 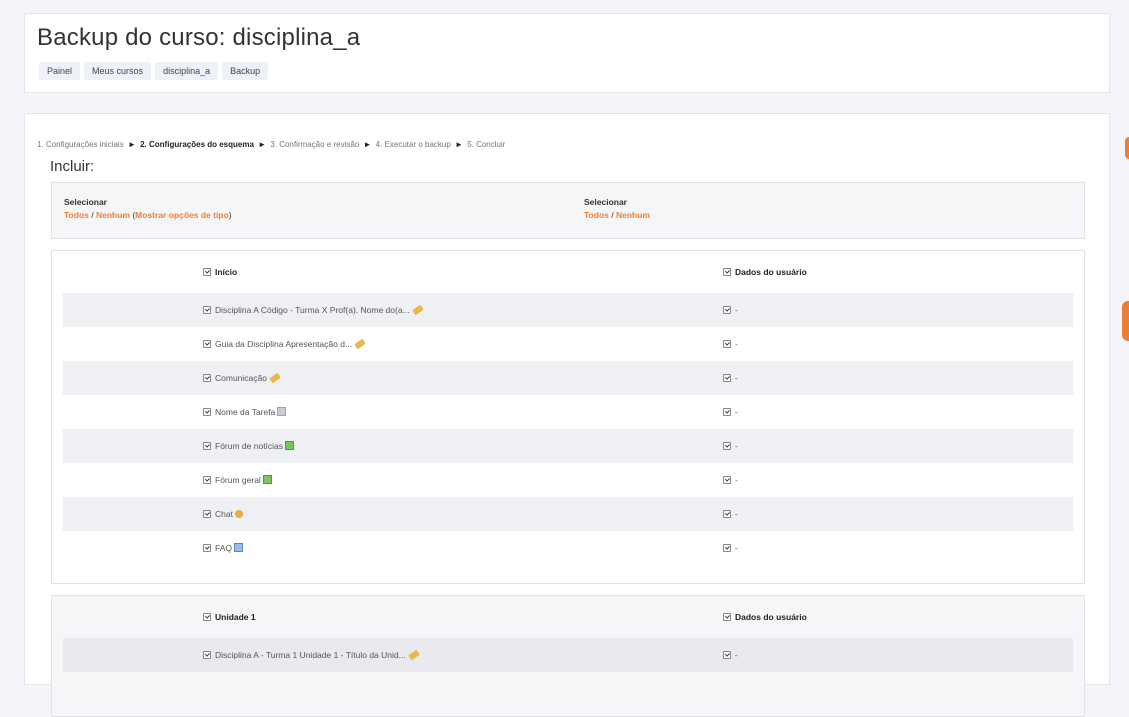 I want to click on include-heading: Incluir:, so click(x=72, y=166).